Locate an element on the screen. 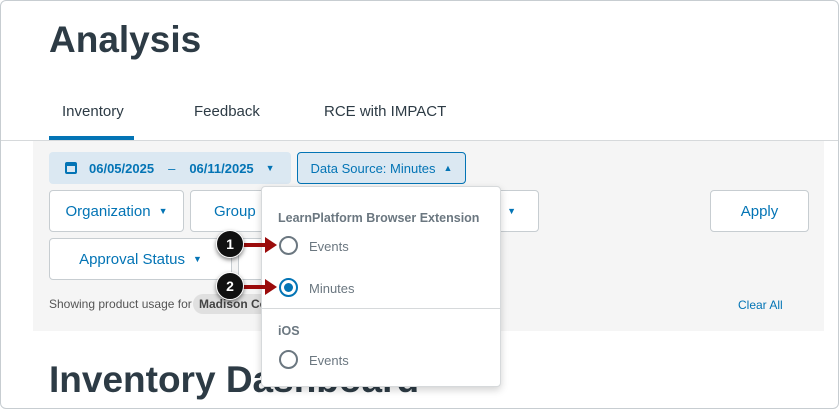  tab-feedback: Feedback is located at coordinates (227, 111).